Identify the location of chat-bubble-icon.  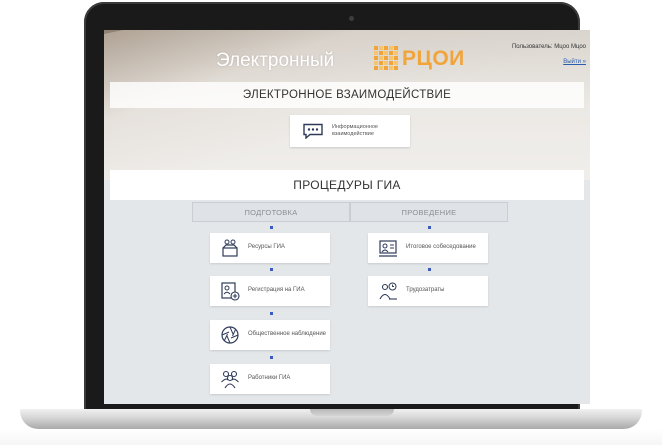
(313, 131).